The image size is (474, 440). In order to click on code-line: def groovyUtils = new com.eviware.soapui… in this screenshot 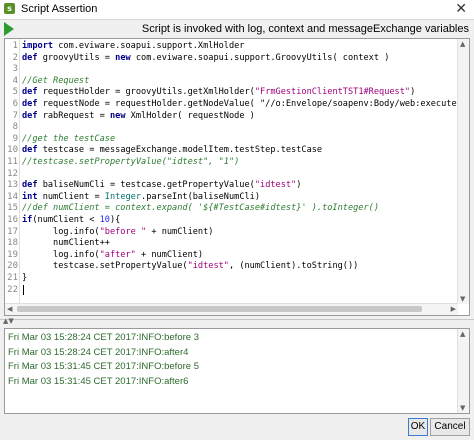, I will do `click(206, 57)`.